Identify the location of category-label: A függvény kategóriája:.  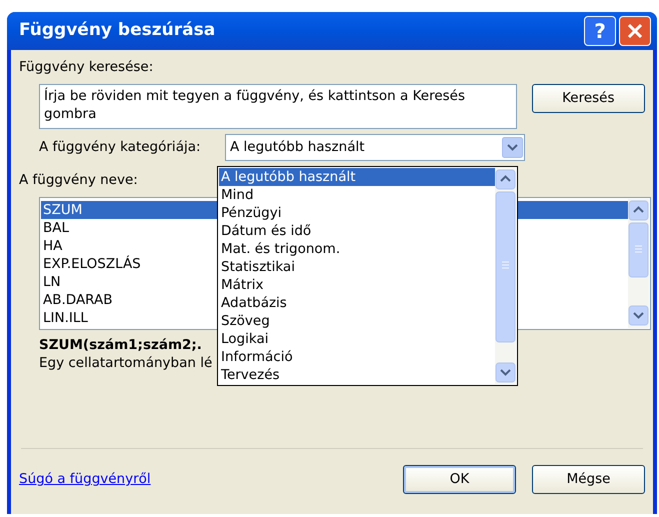
(120, 148).